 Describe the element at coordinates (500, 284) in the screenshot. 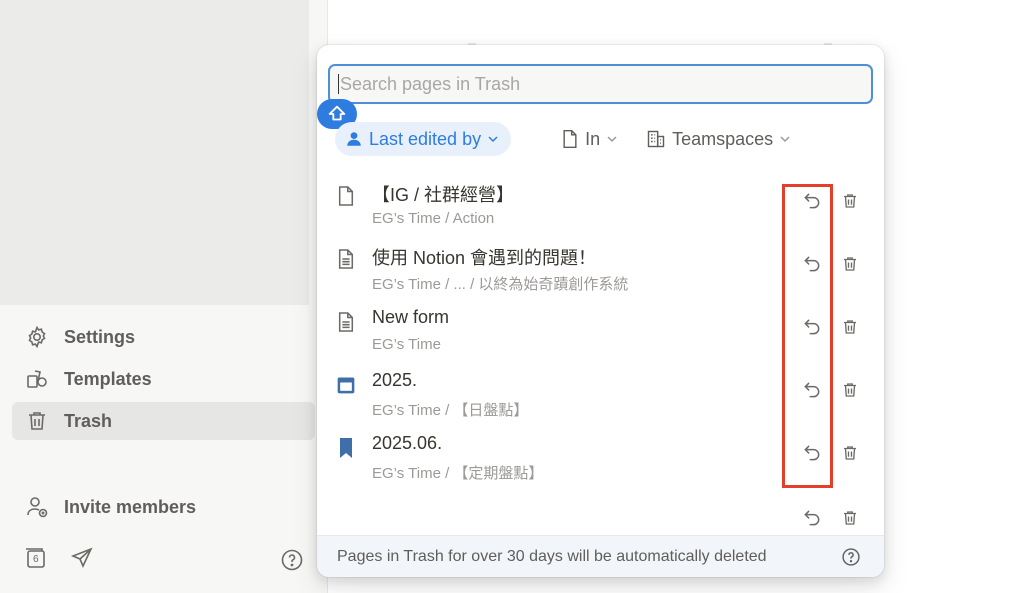

I see `page-path: EG’s Time / ... / 以終為始奇蹟創作系統` at that location.